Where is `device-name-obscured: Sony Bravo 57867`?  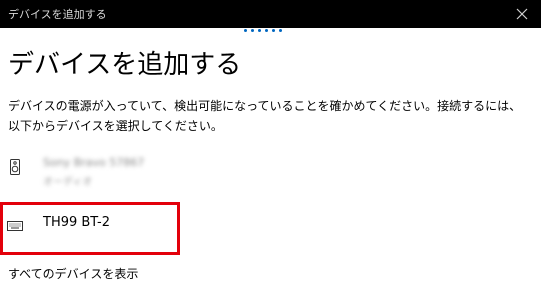 device-name-obscured: Sony Bravo 57867 is located at coordinates (94, 162).